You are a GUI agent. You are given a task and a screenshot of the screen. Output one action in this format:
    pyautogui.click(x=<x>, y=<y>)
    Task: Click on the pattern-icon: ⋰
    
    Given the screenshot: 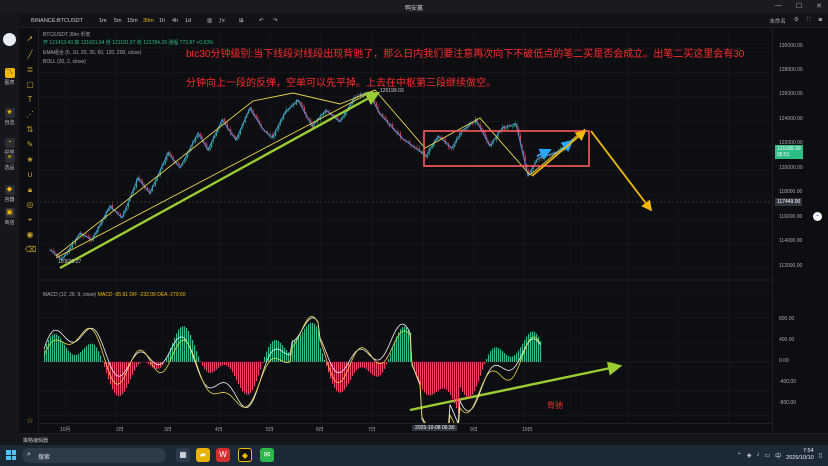 What is the action you would take?
    pyautogui.click(x=30, y=115)
    